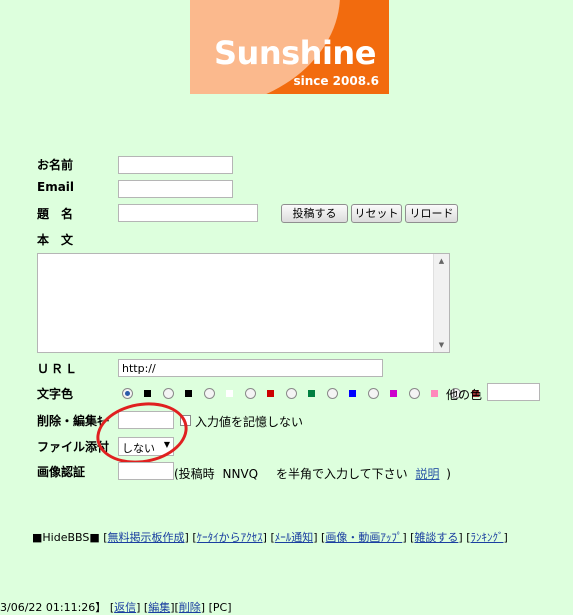  I want to click on footer-link-mail: ﾒｰﾙ通知, so click(294, 537).